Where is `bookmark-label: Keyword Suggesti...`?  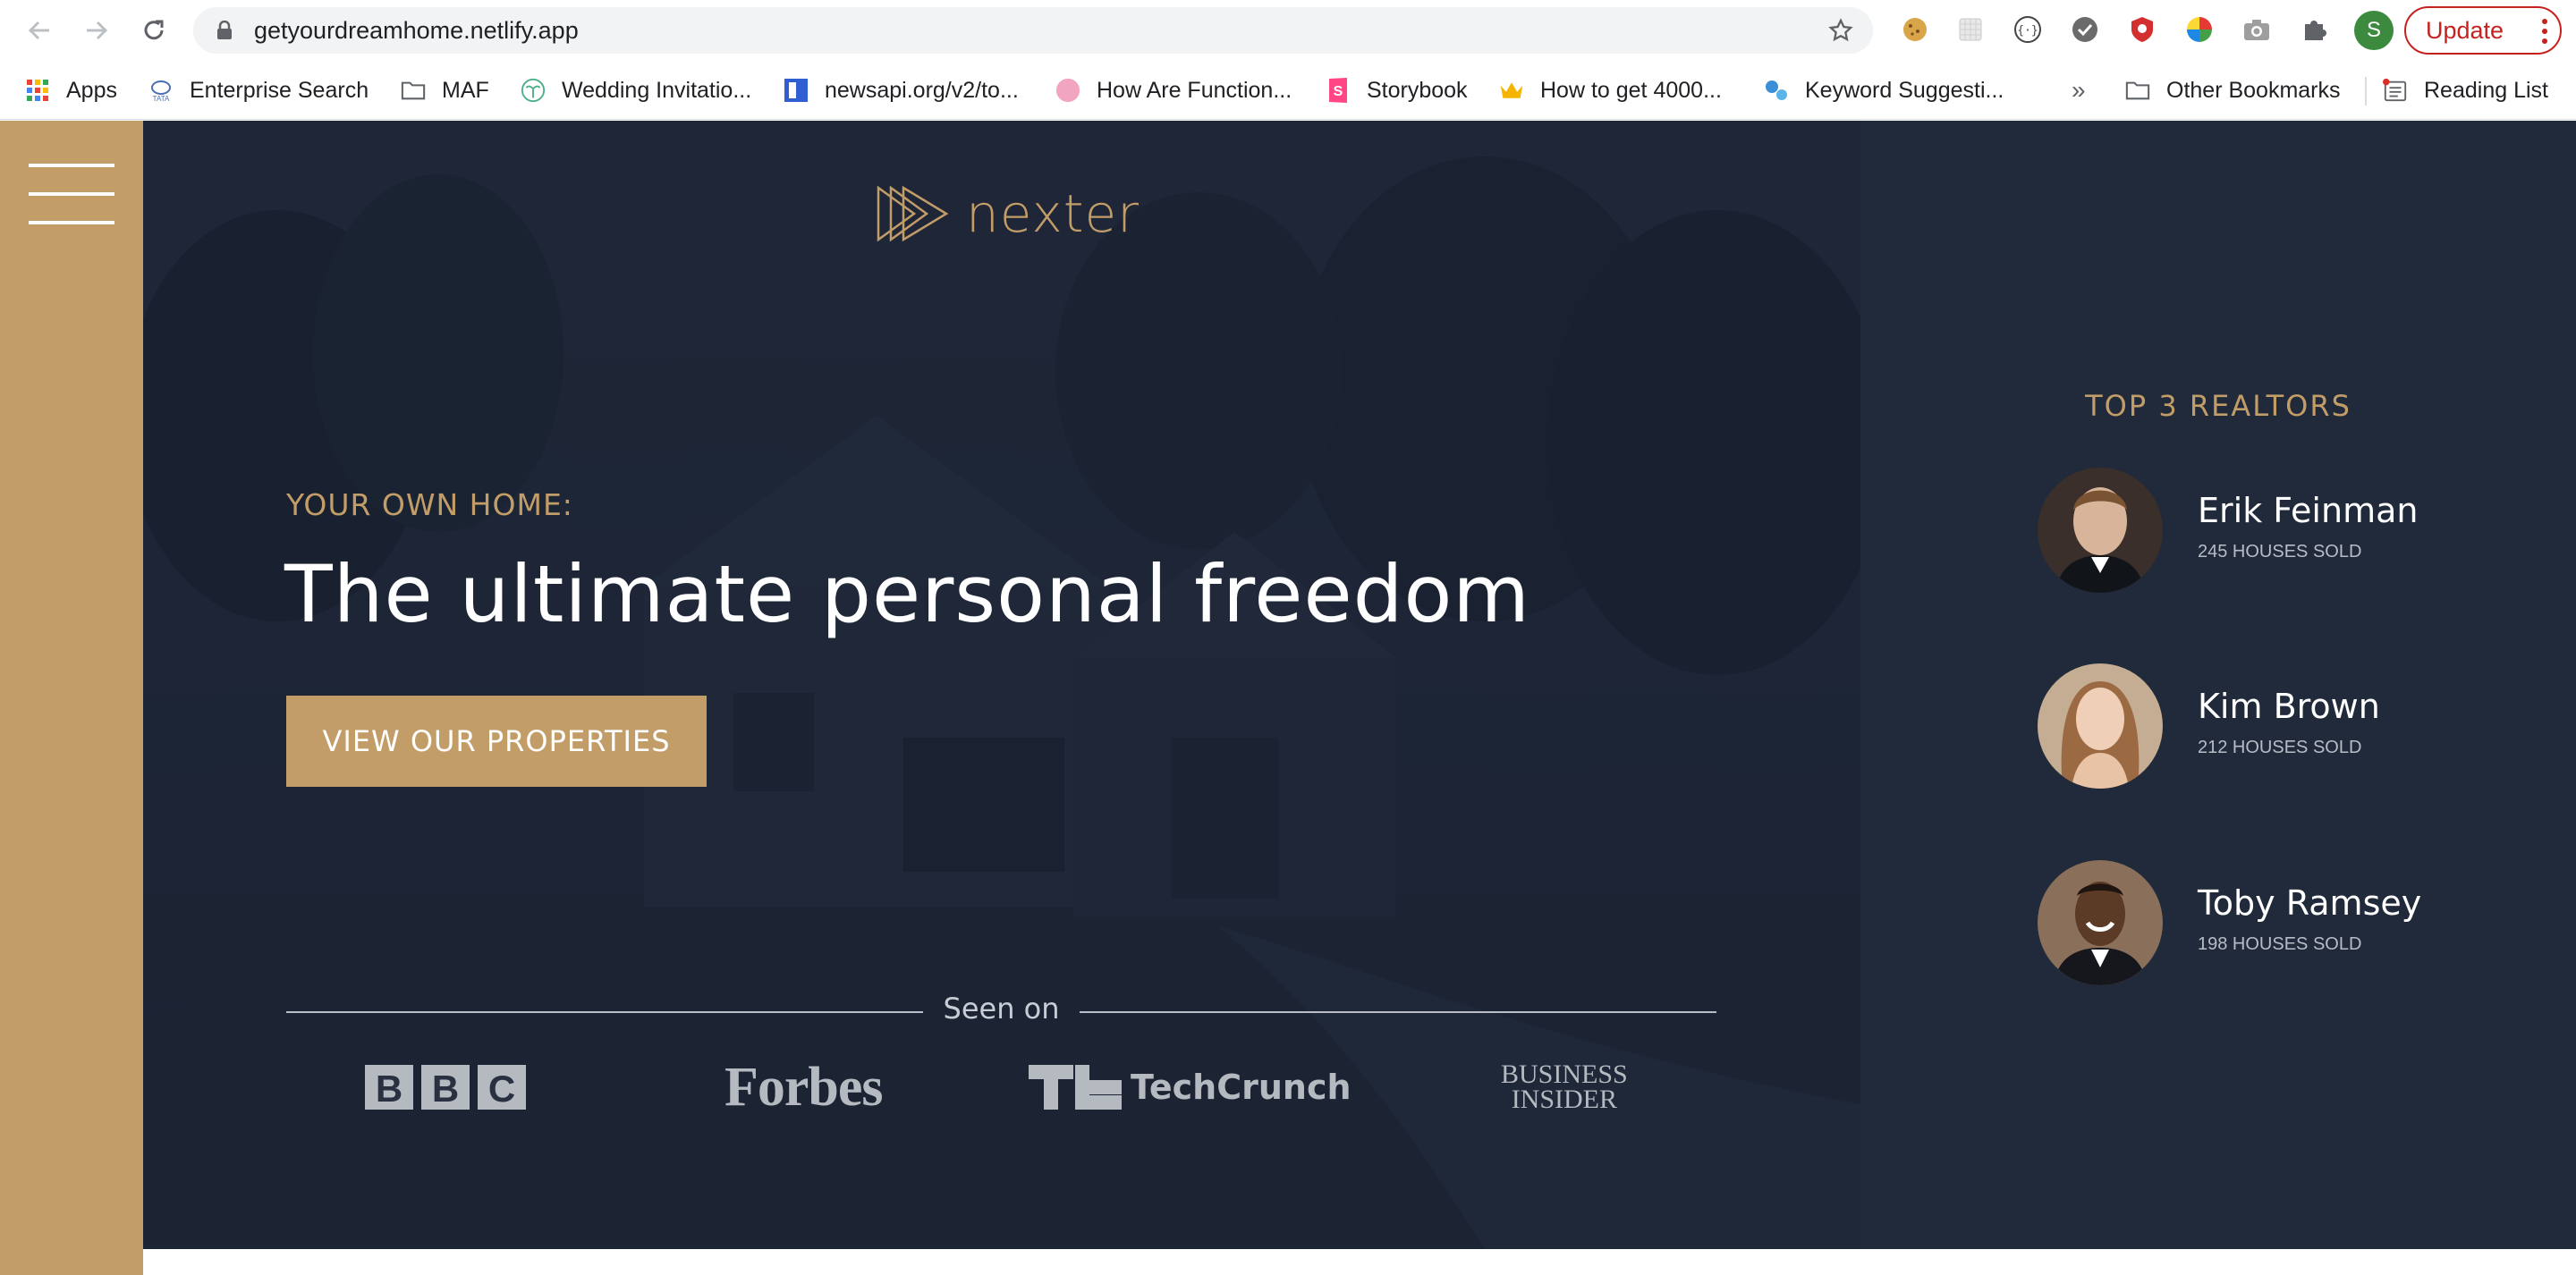 bookmark-label: Keyword Suggesti... is located at coordinates (1904, 90).